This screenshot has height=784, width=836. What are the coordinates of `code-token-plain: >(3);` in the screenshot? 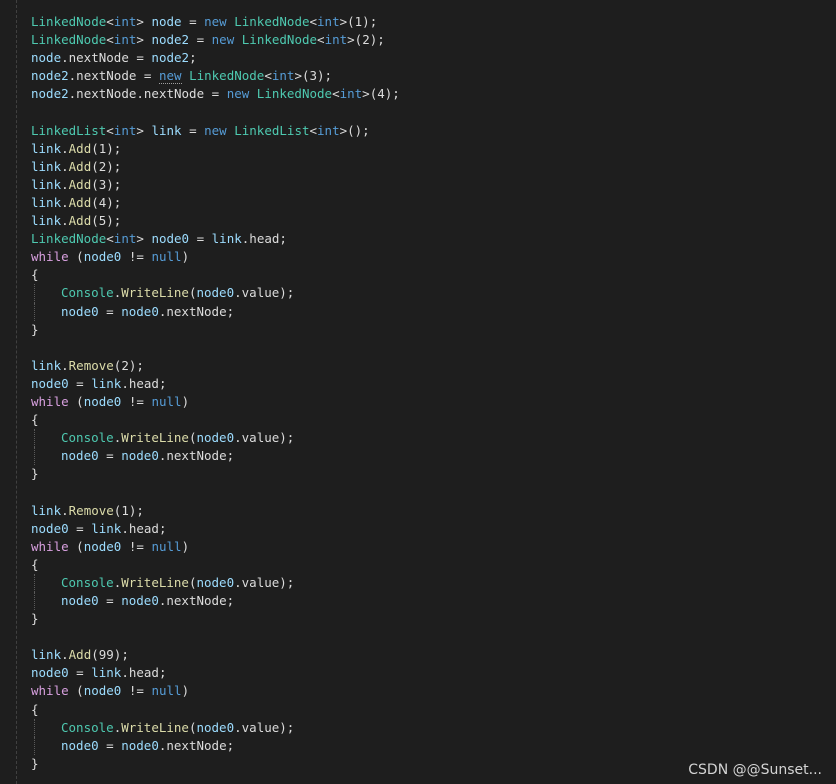 It's located at (313, 76).